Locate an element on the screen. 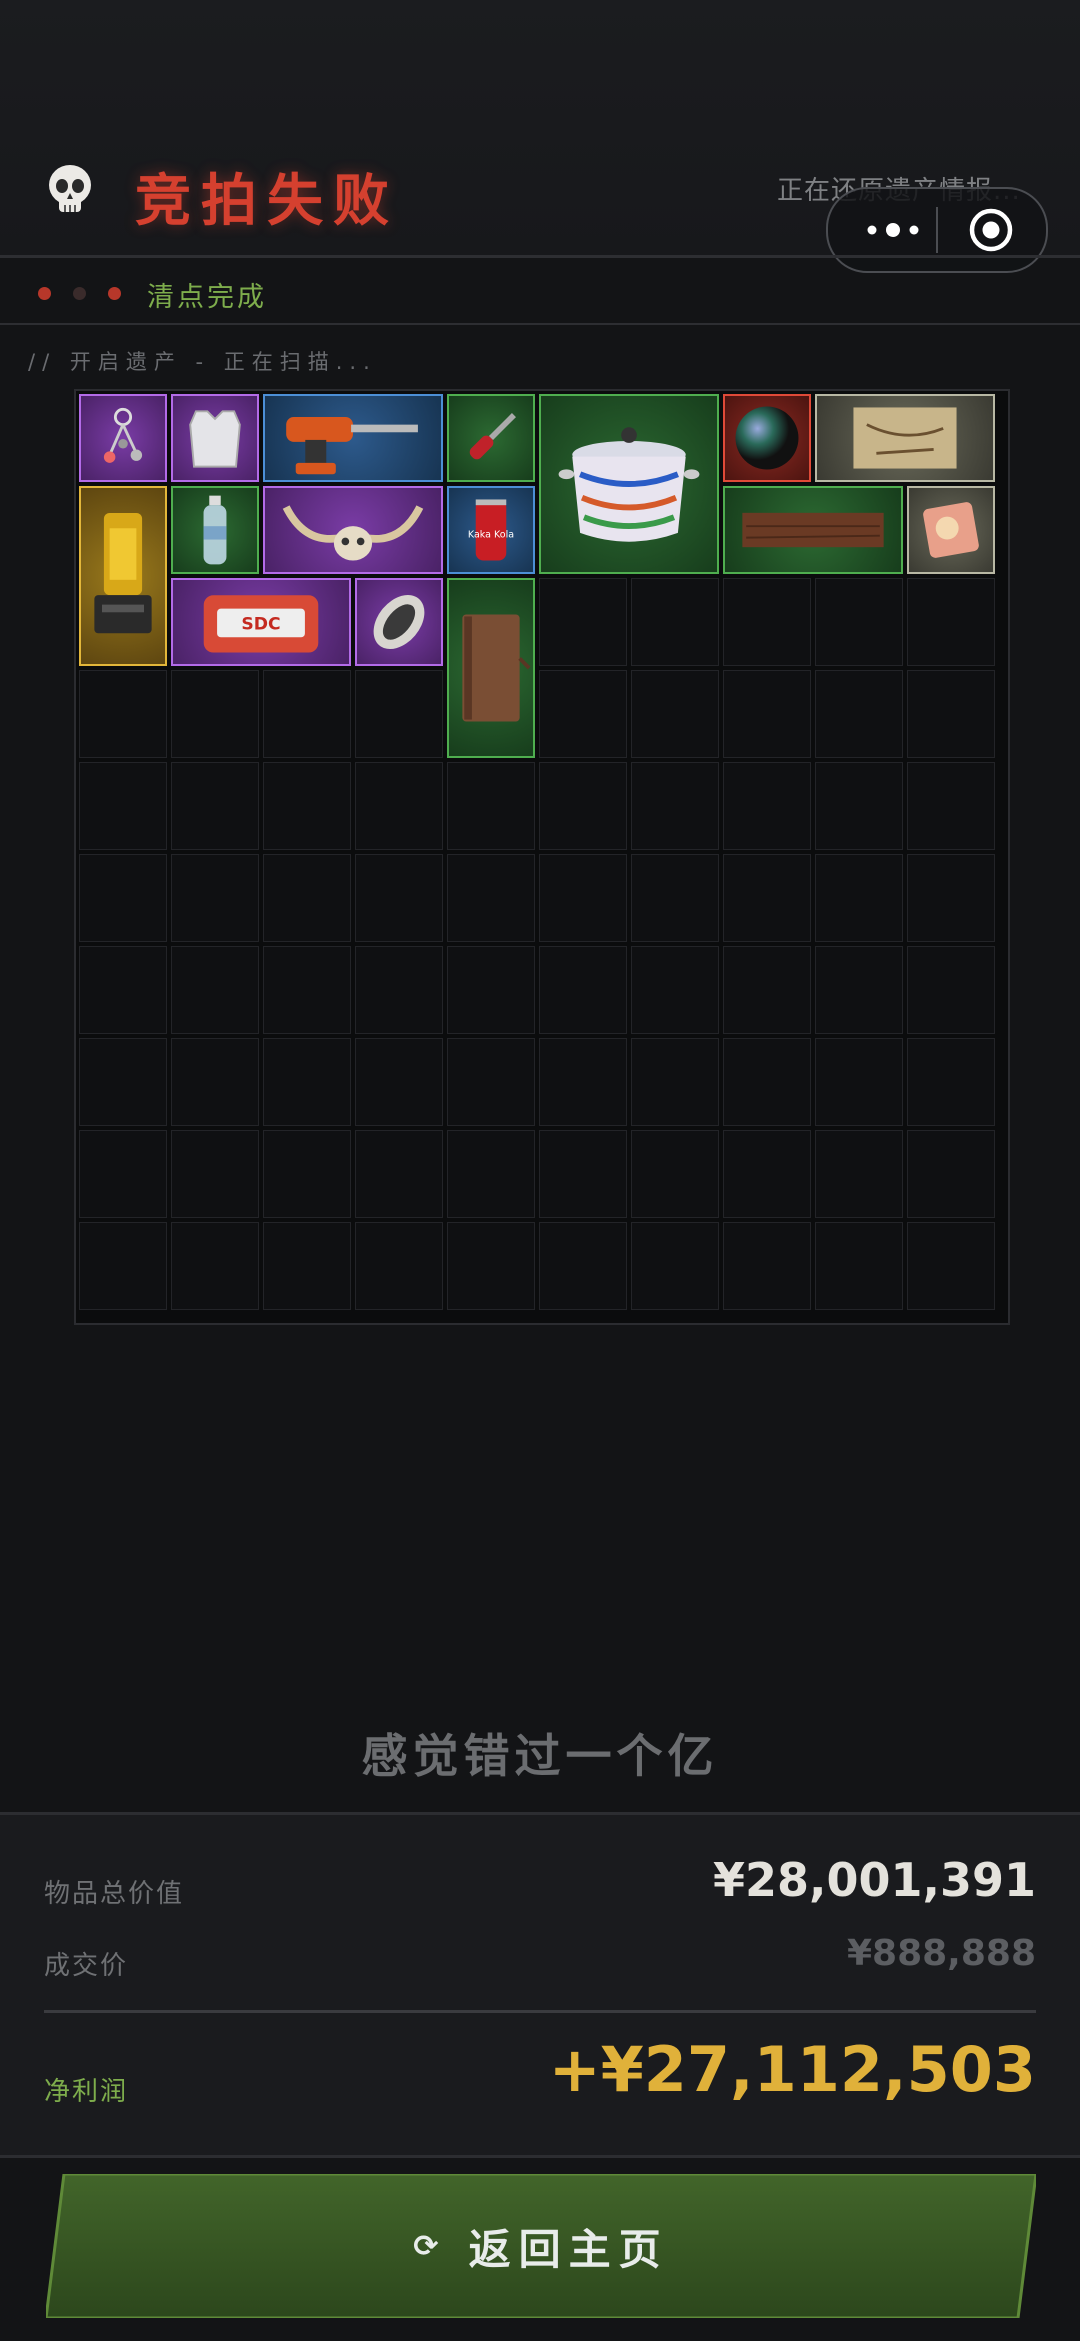  item-horned-skull is located at coordinates (353, 530).